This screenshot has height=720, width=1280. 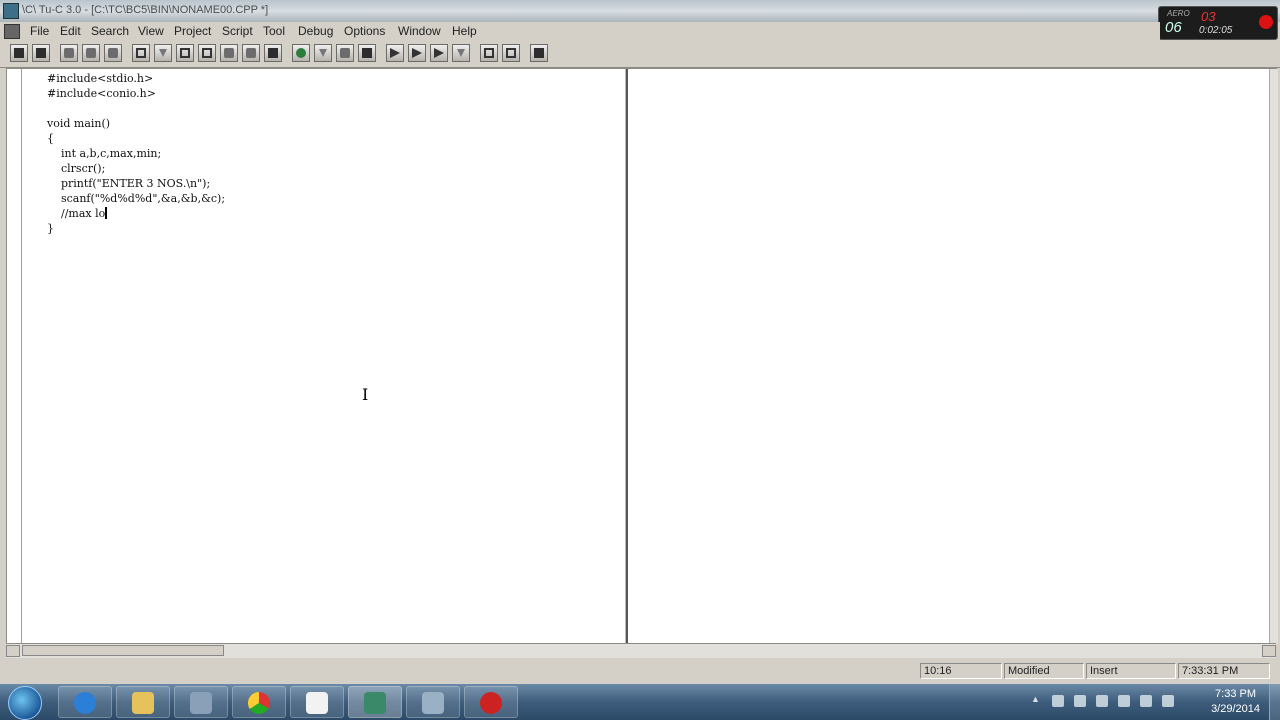 I want to click on taskbar-internet-explorer, so click(x=85, y=702).